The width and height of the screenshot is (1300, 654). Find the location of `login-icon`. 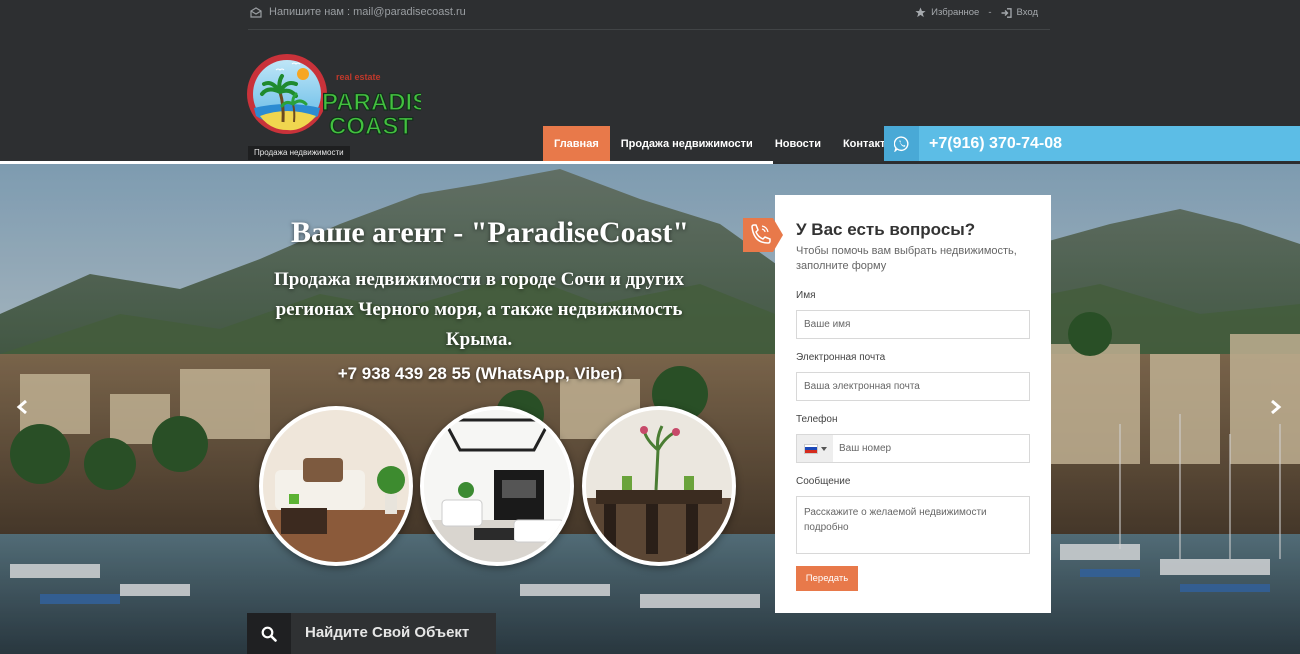

login-icon is located at coordinates (1006, 12).